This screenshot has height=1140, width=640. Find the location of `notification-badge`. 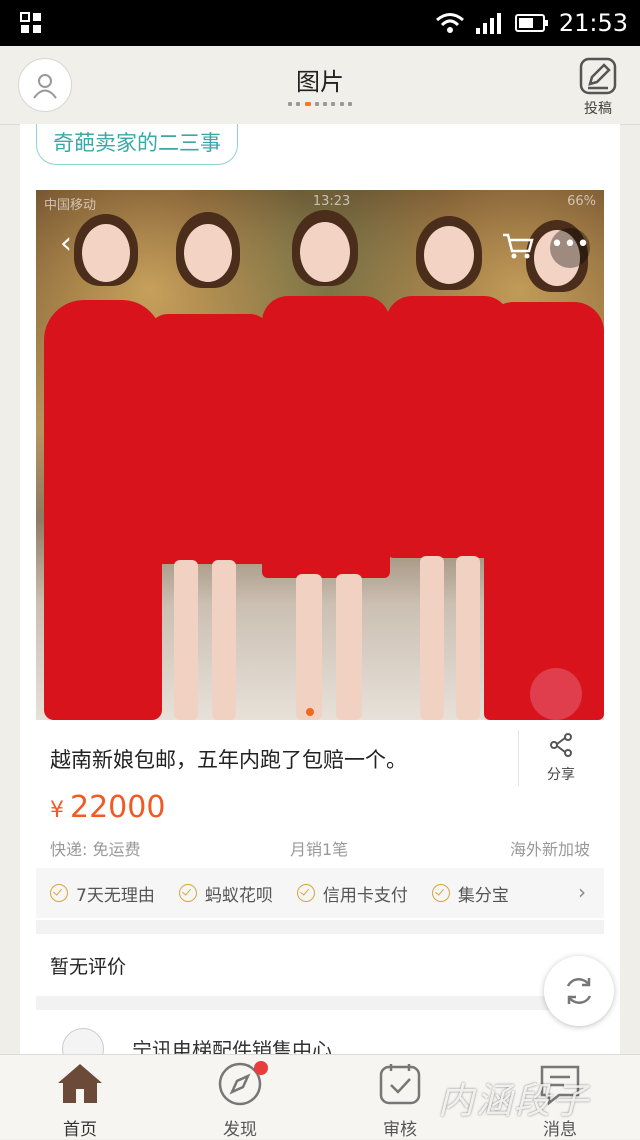

notification-badge is located at coordinates (261, 1068).